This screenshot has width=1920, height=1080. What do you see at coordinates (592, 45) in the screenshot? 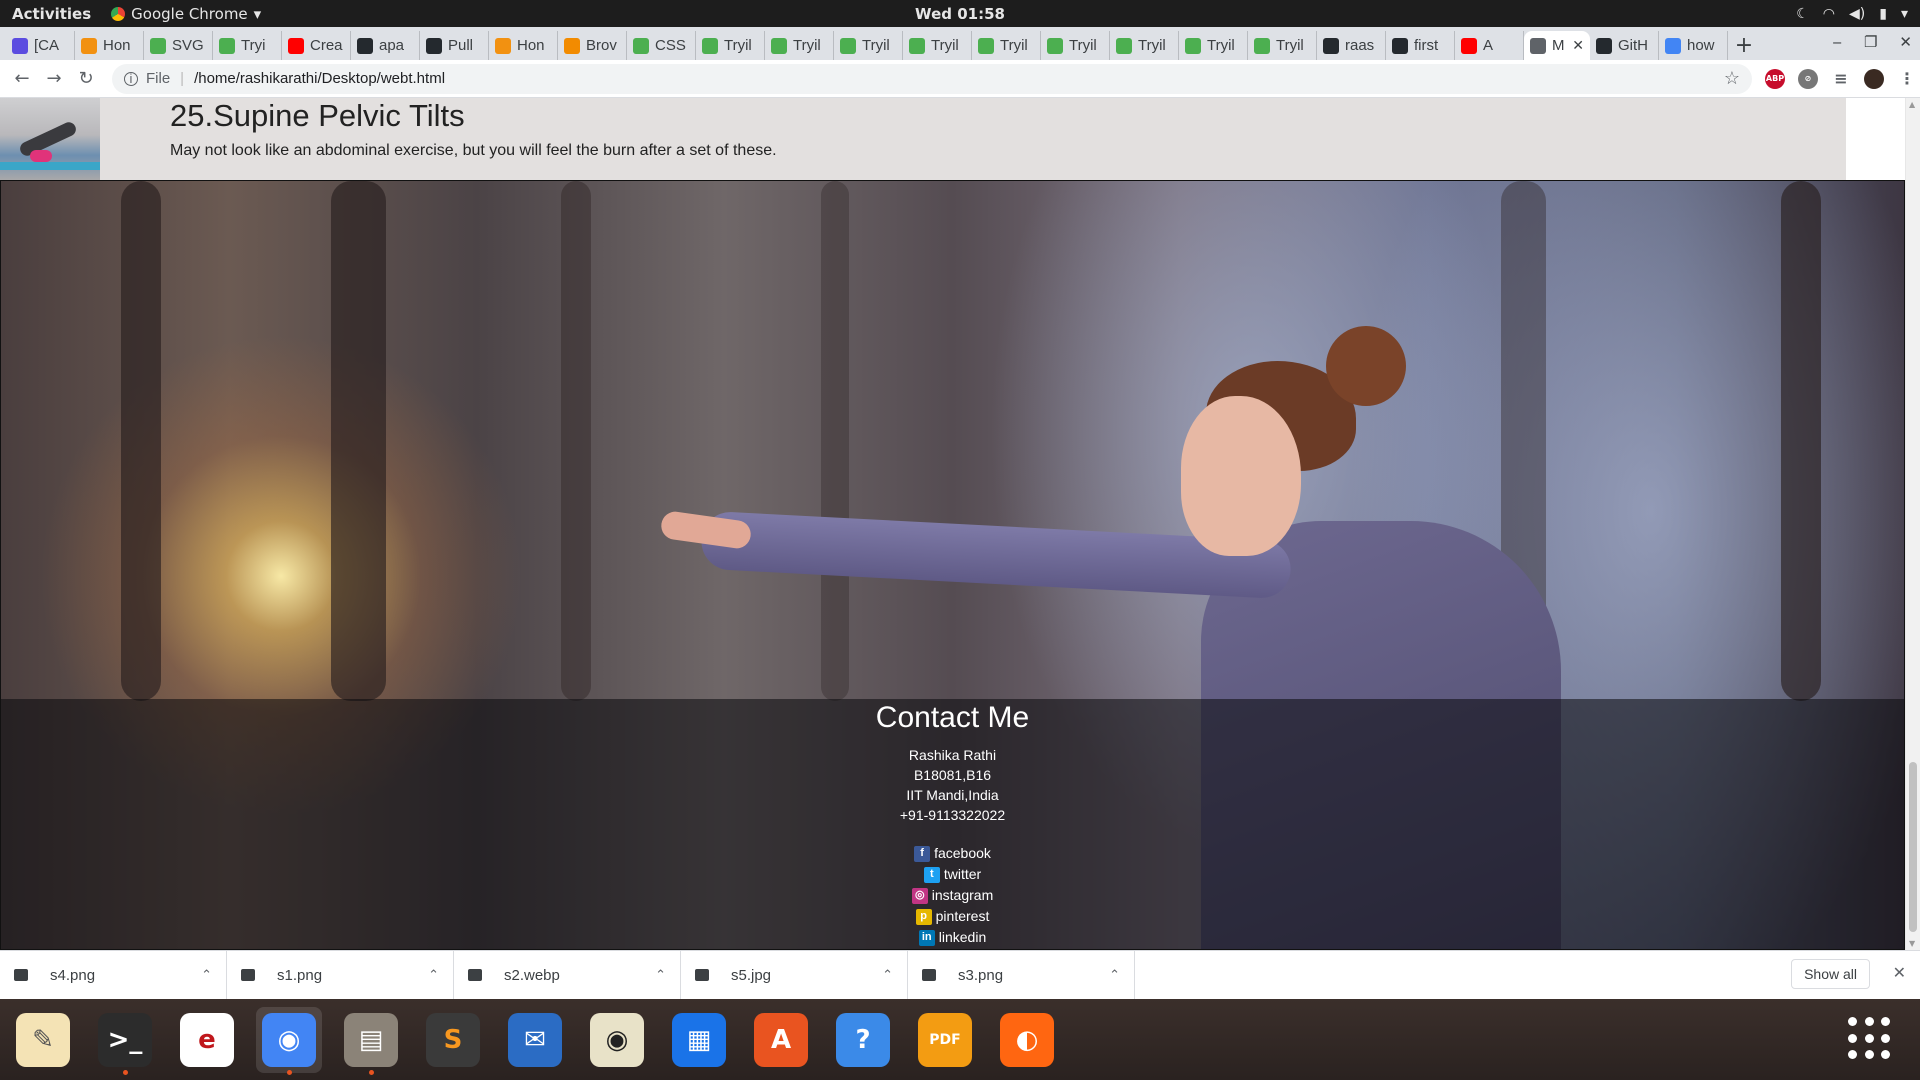
I see `browser-tab: Brov` at bounding box center [592, 45].